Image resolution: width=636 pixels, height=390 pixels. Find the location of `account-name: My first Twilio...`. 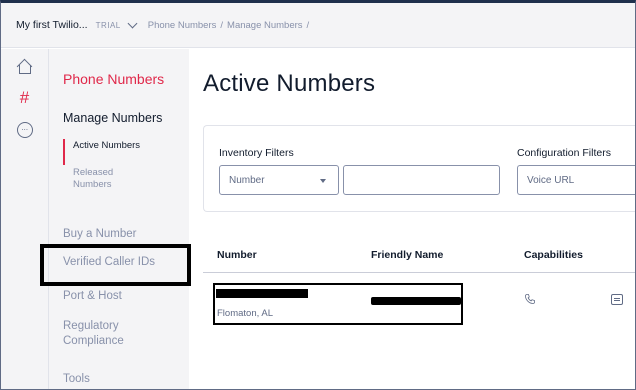

account-name: My first Twilio... is located at coordinates (52, 25).